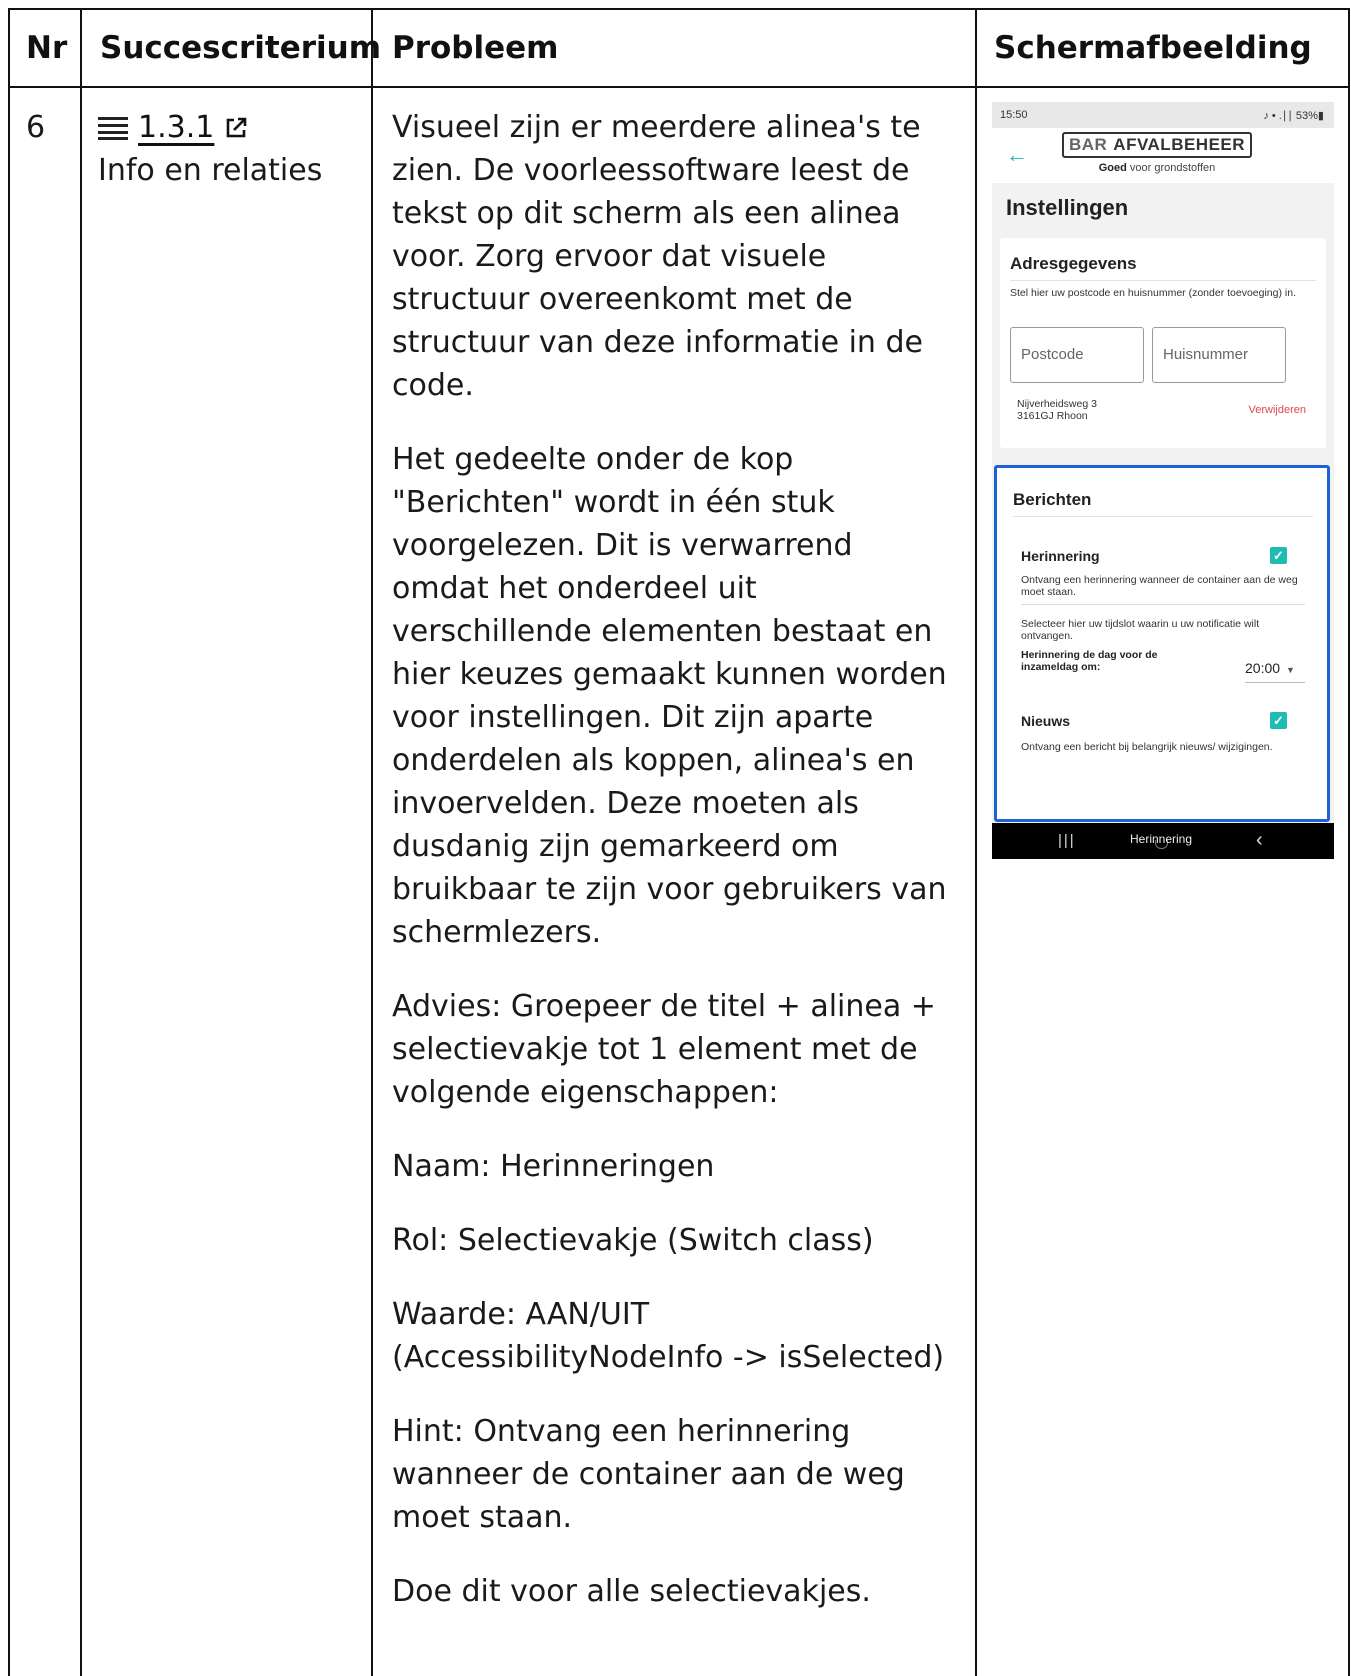 This screenshot has width=1351, height=1676. Describe the element at coordinates (633, 1240) in the screenshot. I see `advice-role: Rol: Selectievakje (Switch class)` at that location.